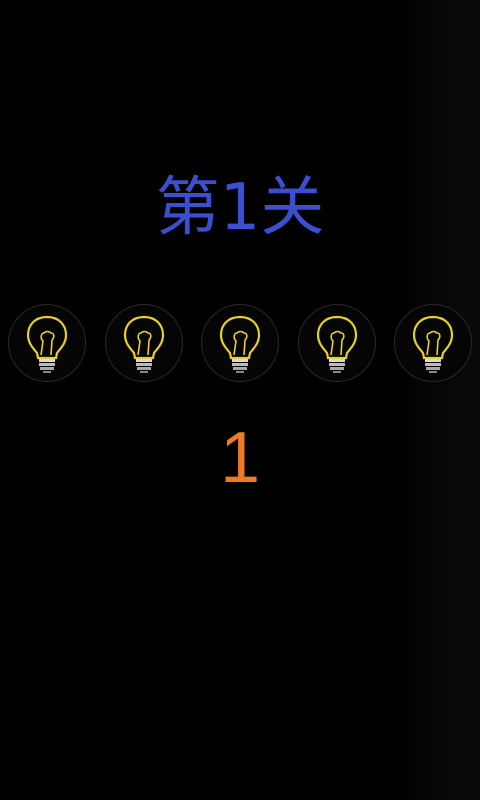 This screenshot has width=480, height=800. What do you see at coordinates (240, 458) in the screenshot?
I see `counter-number: 1` at bounding box center [240, 458].